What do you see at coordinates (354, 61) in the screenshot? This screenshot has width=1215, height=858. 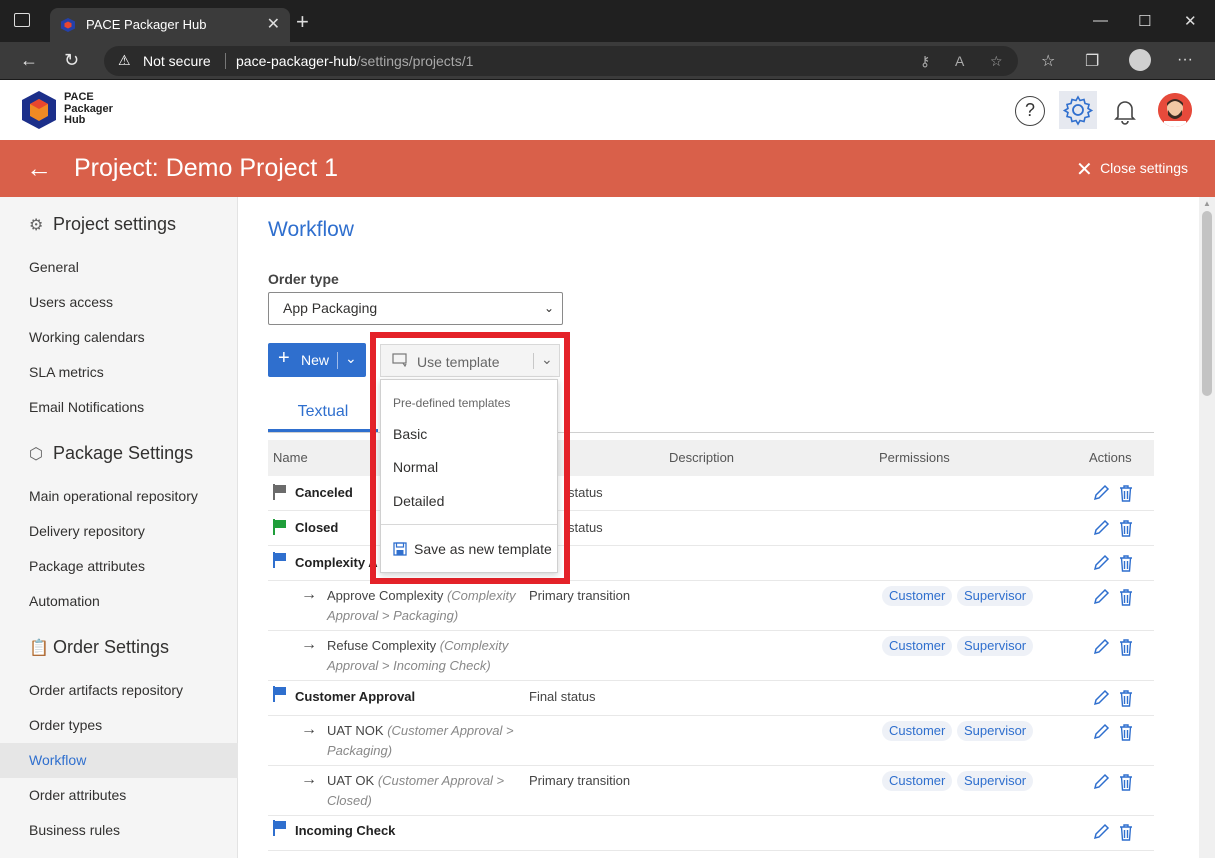 I see `url-text: pace-packager-hub/settings/projects/1` at bounding box center [354, 61].